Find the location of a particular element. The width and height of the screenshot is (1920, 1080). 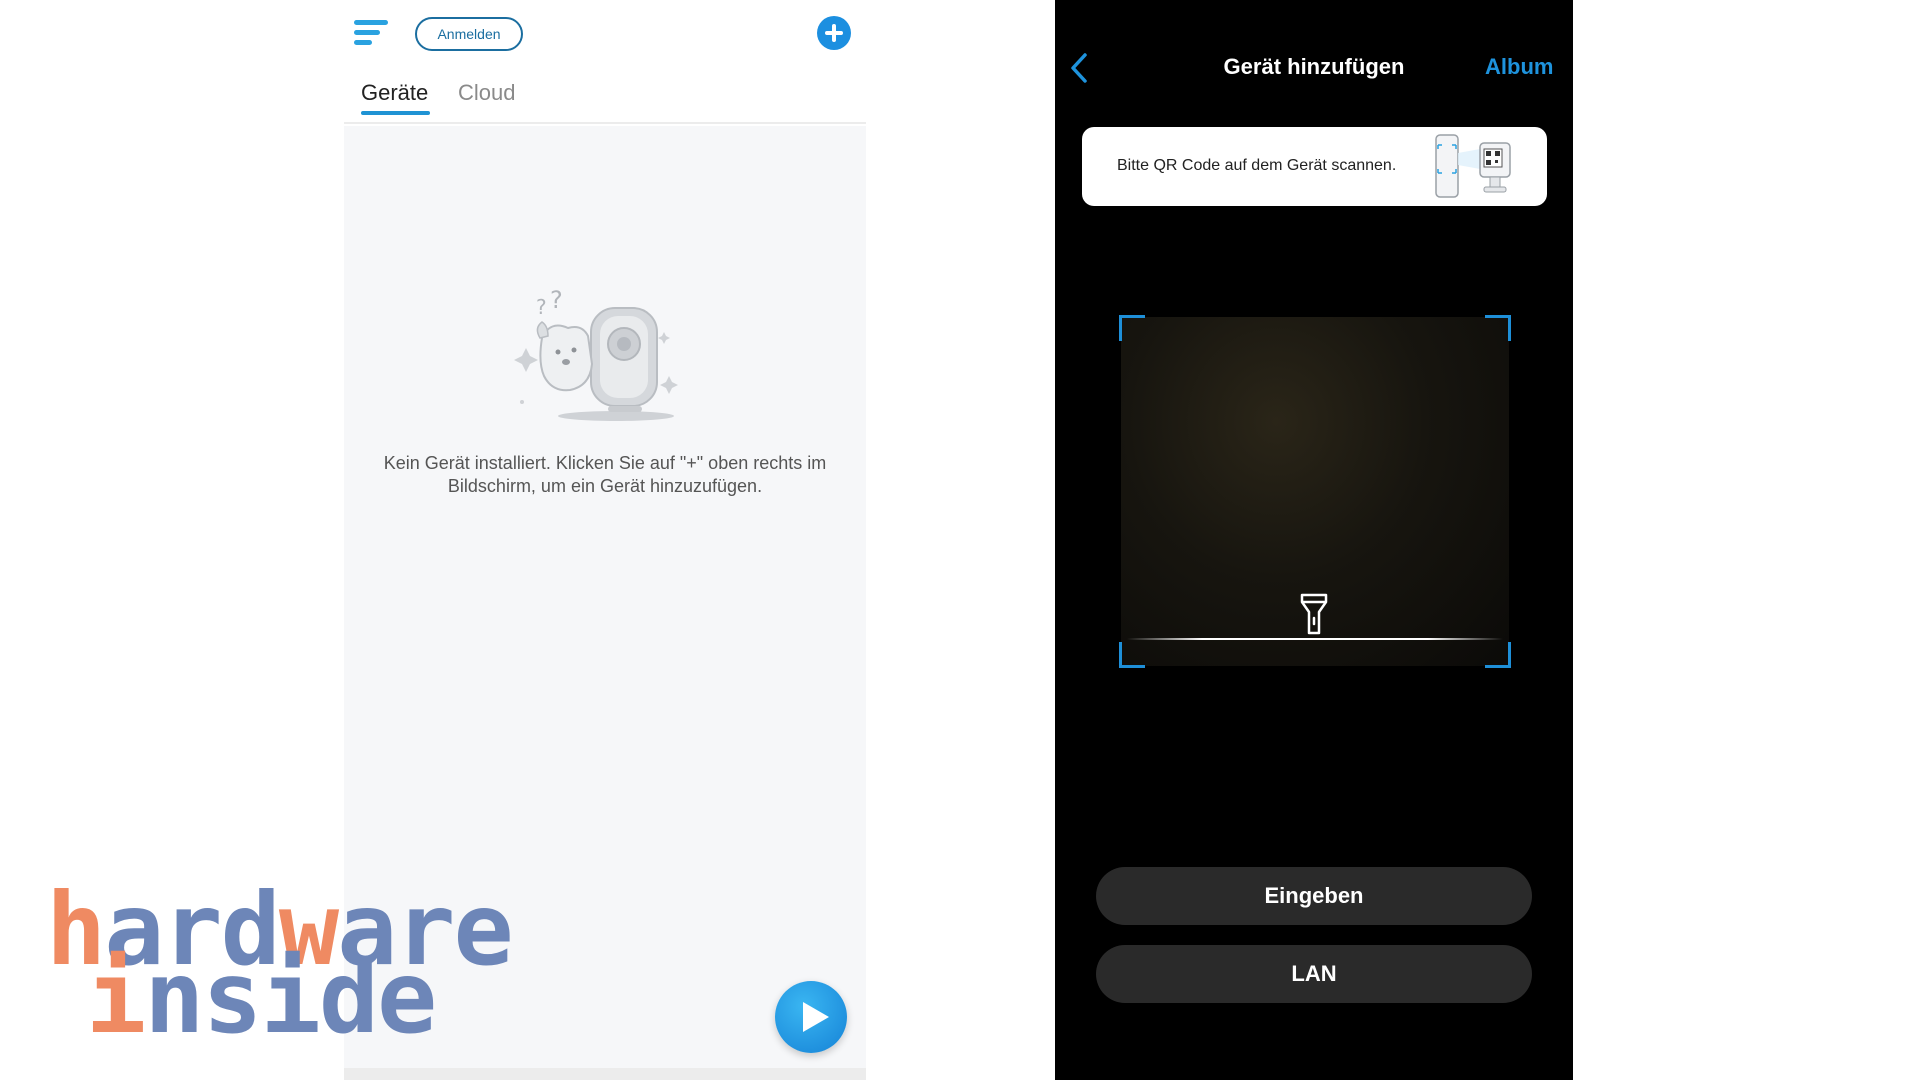

phone-scan-camera-icon is located at coordinates (1473, 166).